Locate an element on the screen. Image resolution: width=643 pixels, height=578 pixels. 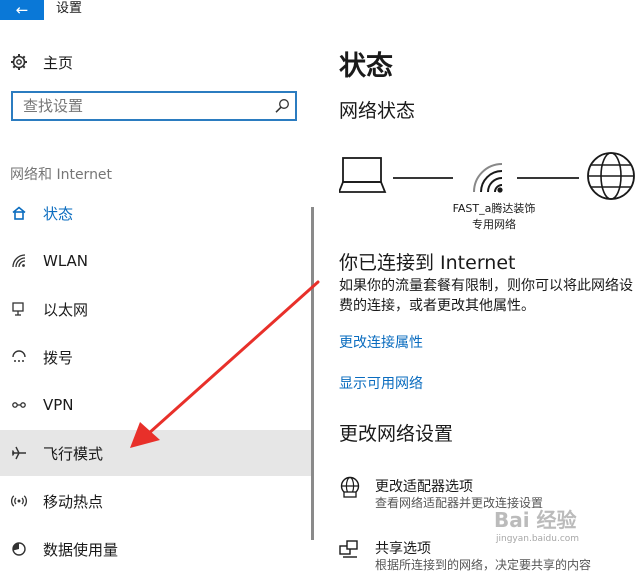
connected-description: 如果你的流量套餐有限制，则你可以将此网络设 费的连接，或者更改其他属性。 is located at coordinates (491, 296).